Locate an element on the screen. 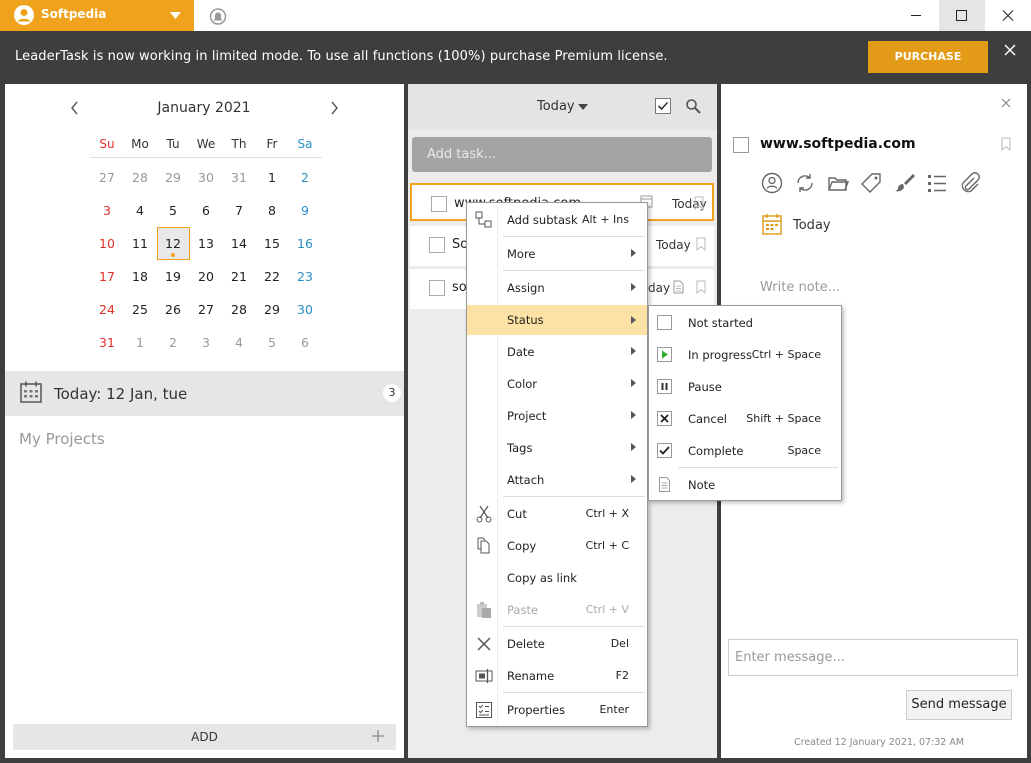 This screenshot has height=763, width=1031. calendar-day: 13 is located at coordinates (206, 244).